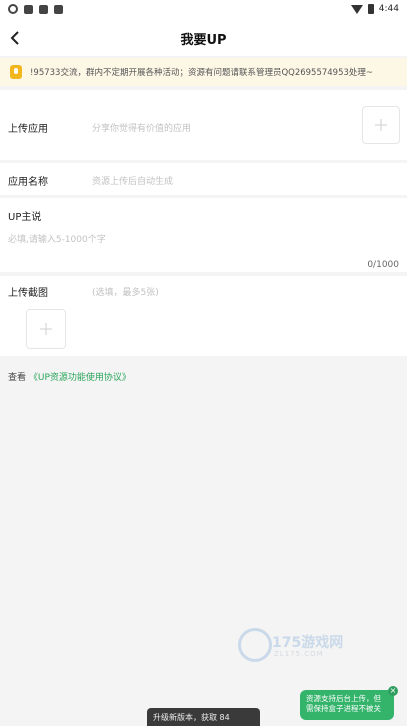  What do you see at coordinates (203, 316) in the screenshot?
I see `screenshots-row: 上传截图 (选填，最多5张)` at bounding box center [203, 316].